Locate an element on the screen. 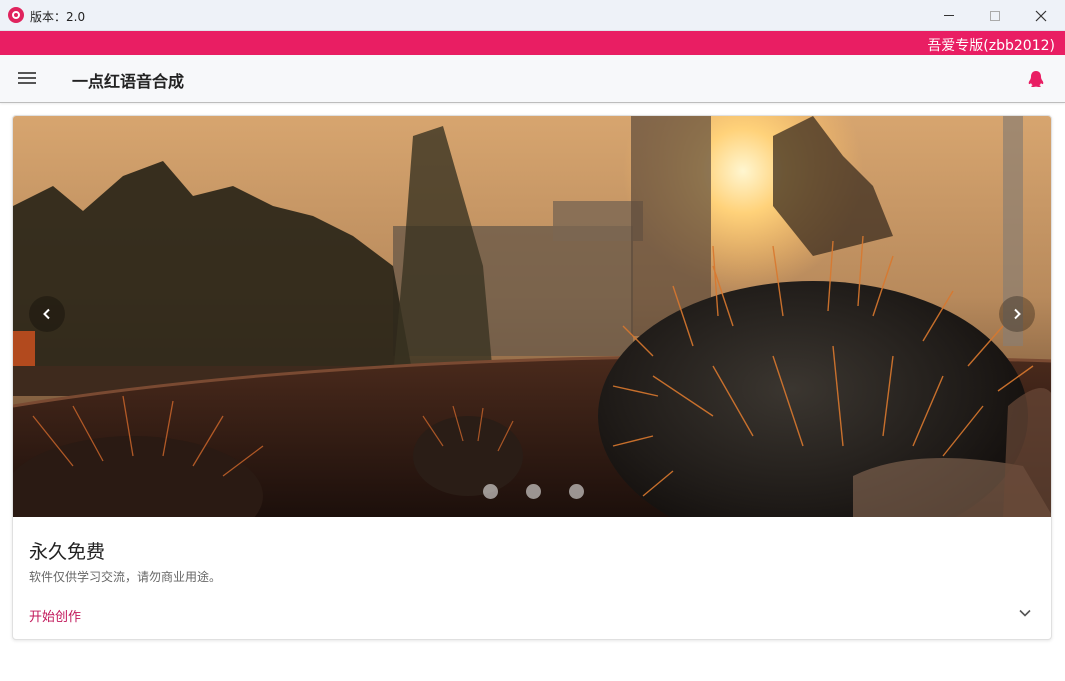 The height and width of the screenshot is (681, 1065). chevron-right-icon is located at coordinates (1017, 314).